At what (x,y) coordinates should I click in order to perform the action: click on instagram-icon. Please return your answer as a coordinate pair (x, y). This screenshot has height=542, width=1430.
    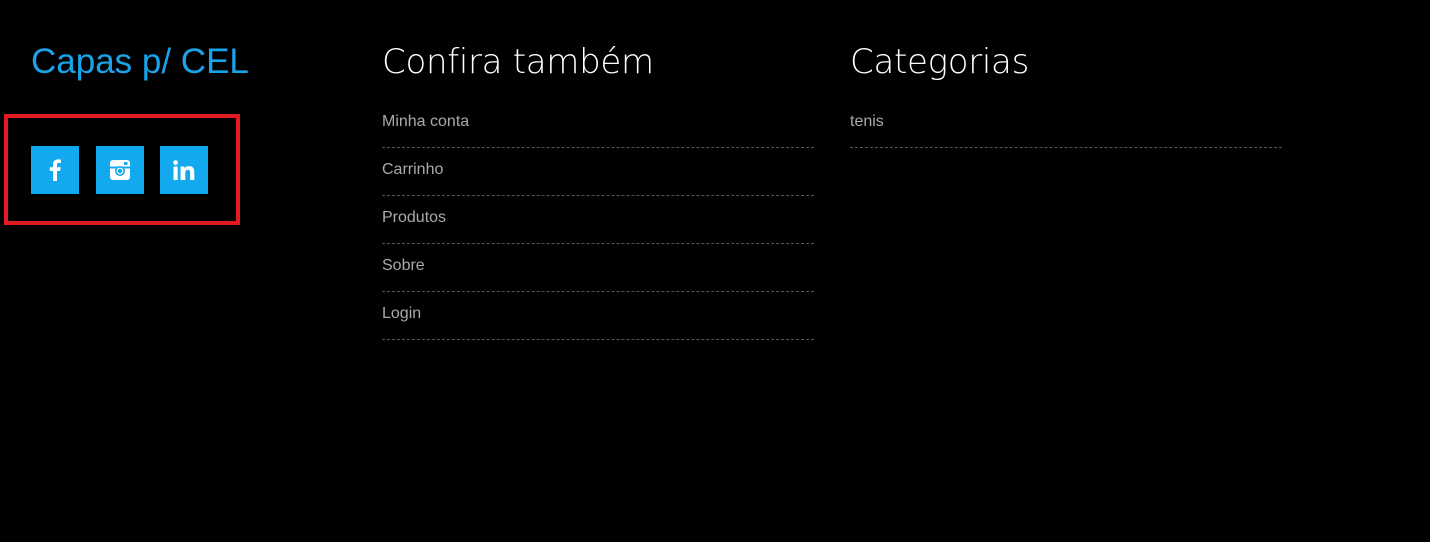
    Looking at the image, I should click on (120, 170).